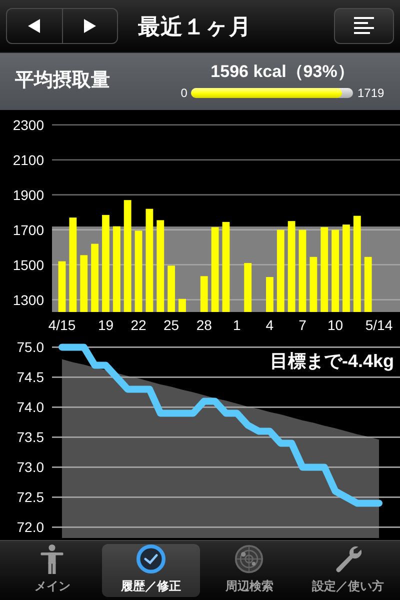 Image resolution: width=400 pixels, height=600 pixels. What do you see at coordinates (28, 264) in the screenshot?
I see `y-axis-label: 1500` at bounding box center [28, 264].